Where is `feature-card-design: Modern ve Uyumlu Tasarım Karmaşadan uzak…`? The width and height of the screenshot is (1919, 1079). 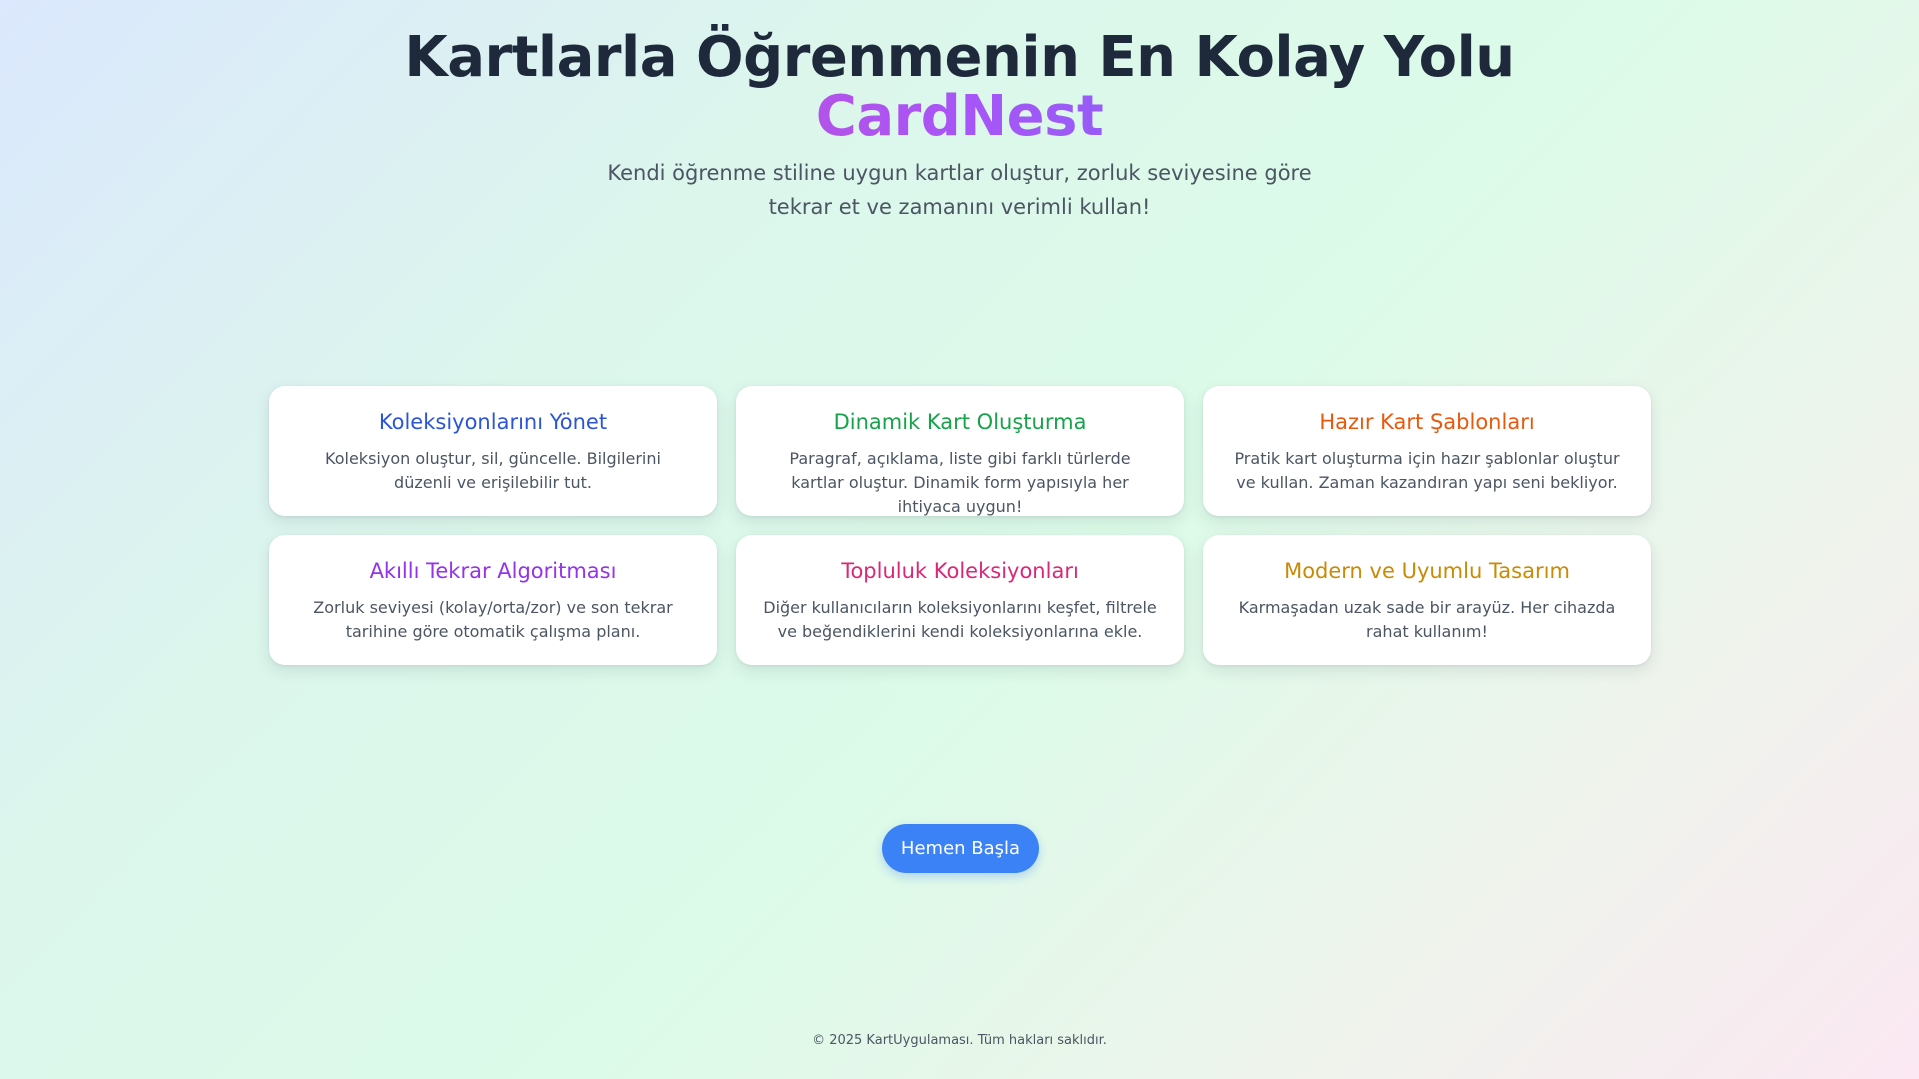 feature-card-design: Modern ve Uyumlu Tasarım Karmaşadan uzak… is located at coordinates (1427, 600).